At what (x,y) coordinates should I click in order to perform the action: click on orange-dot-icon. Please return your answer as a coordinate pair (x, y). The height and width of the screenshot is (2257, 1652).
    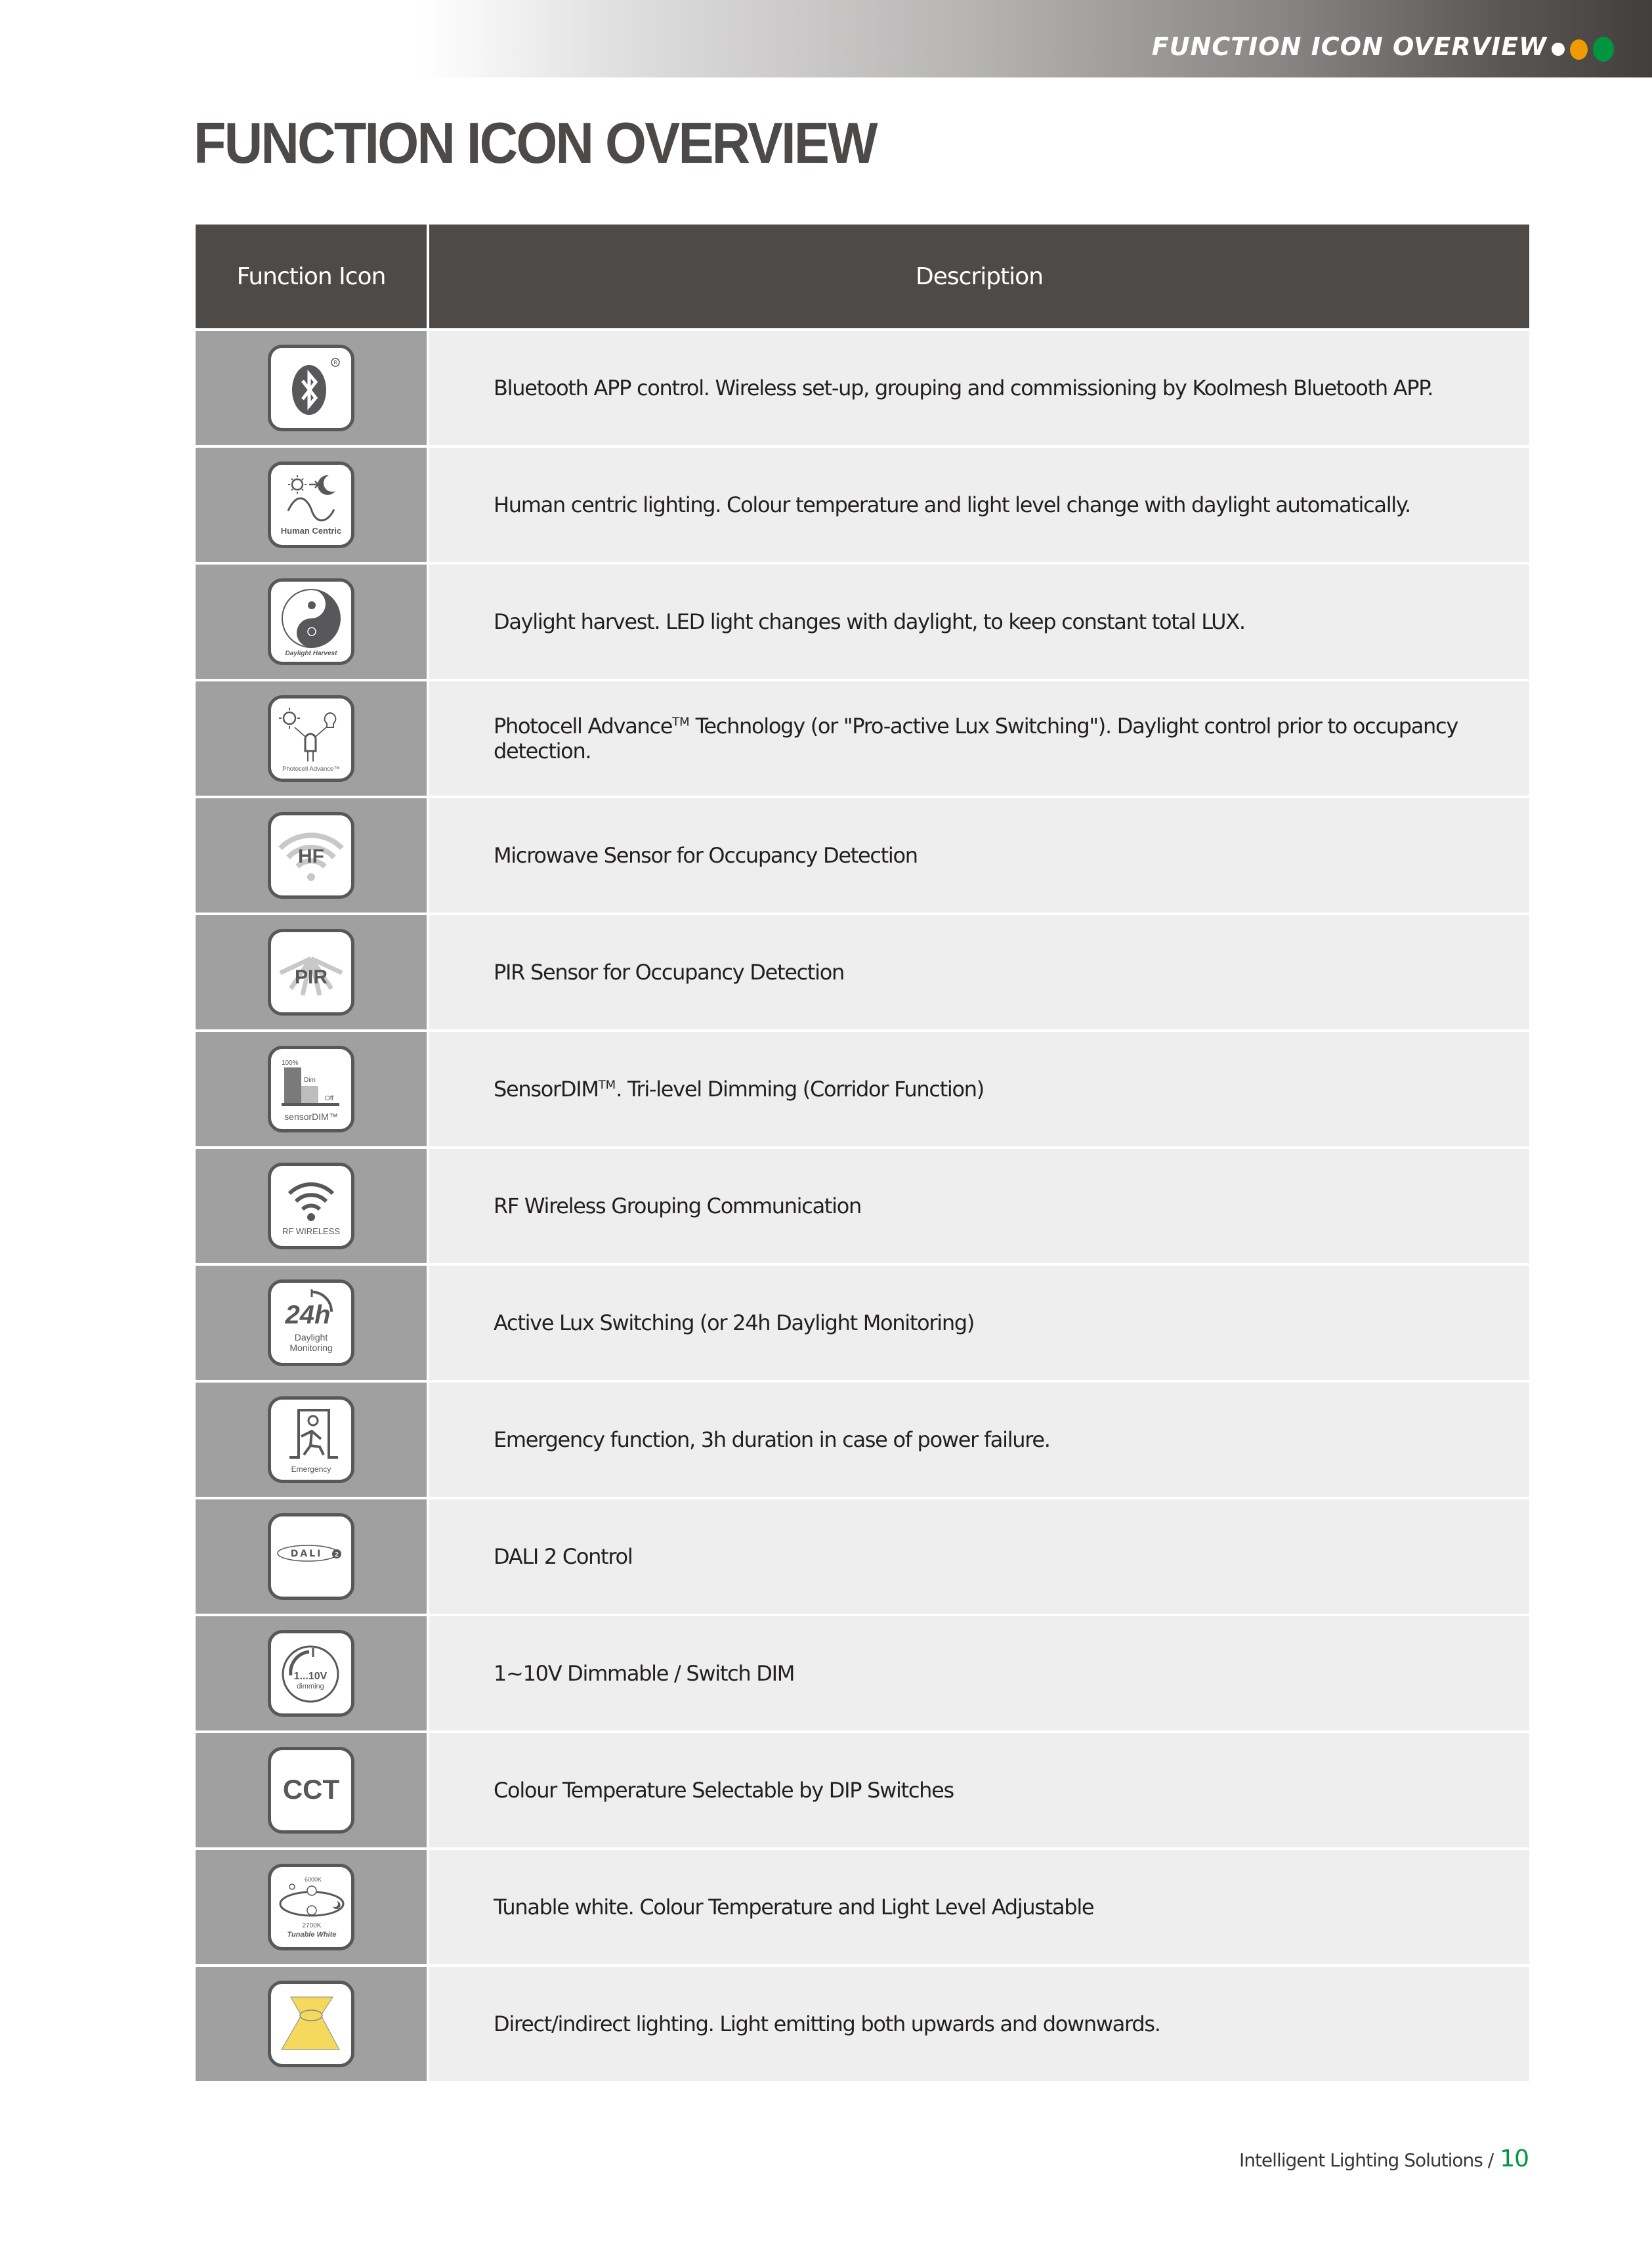
    Looking at the image, I should click on (1579, 49).